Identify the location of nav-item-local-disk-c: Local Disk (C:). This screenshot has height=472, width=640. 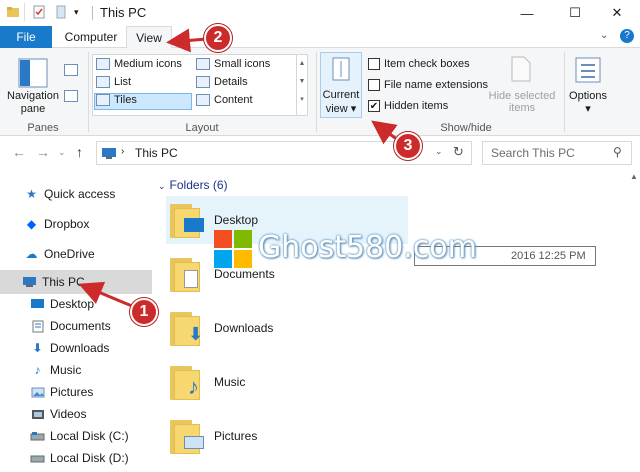
(76, 436).